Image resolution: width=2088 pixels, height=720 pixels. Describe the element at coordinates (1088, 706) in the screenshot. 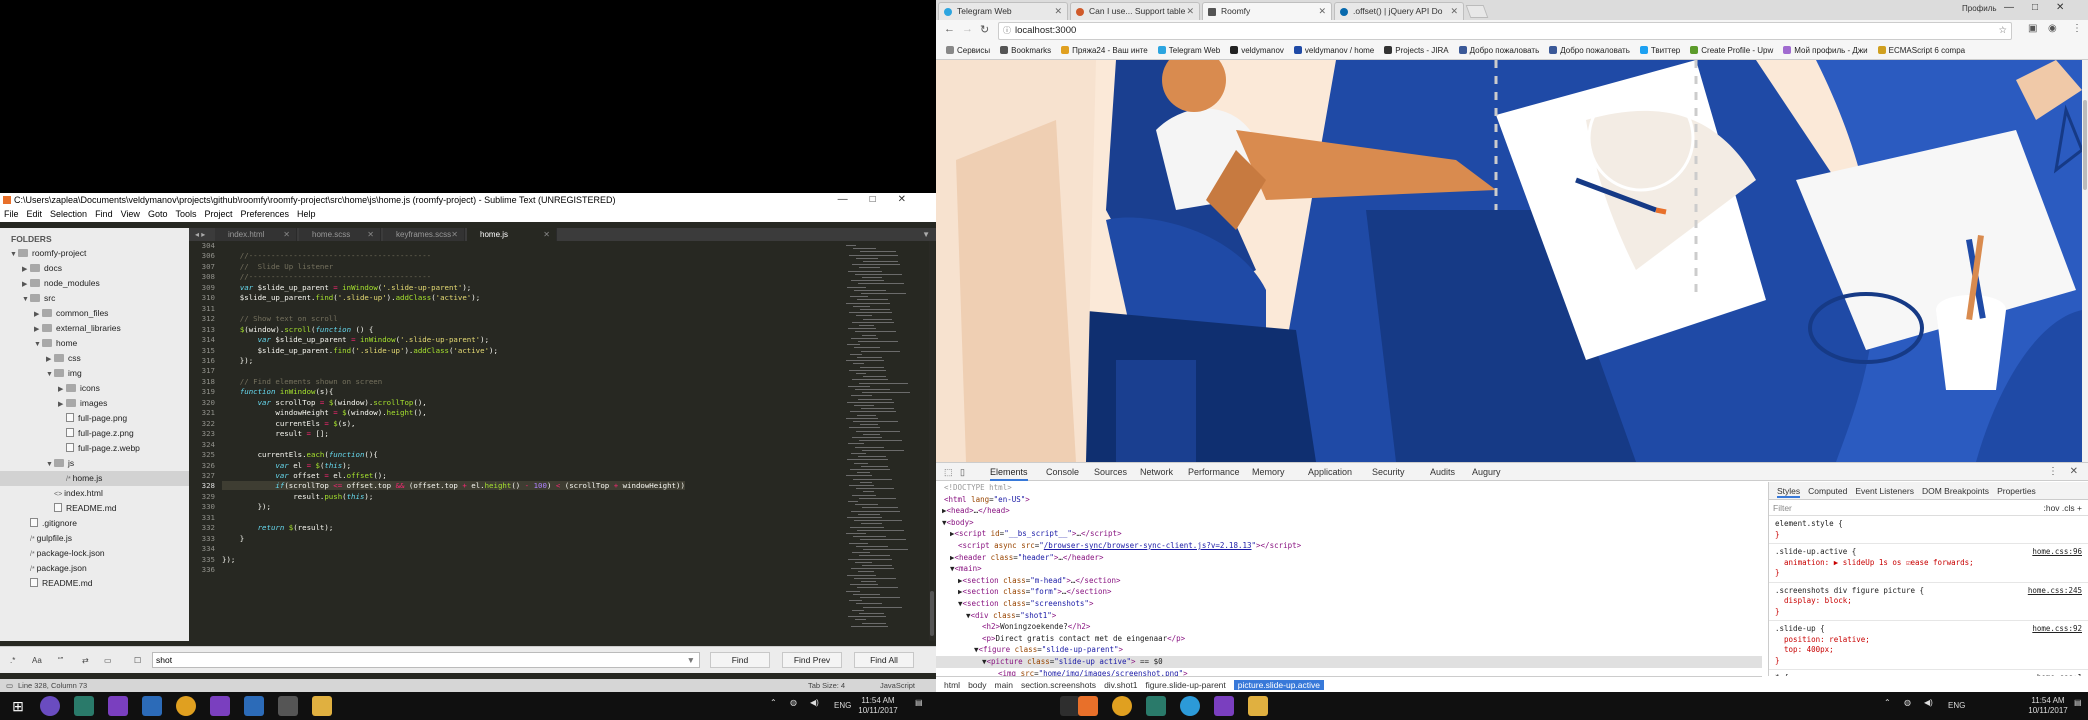

I see `sublime-text-icon` at that location.